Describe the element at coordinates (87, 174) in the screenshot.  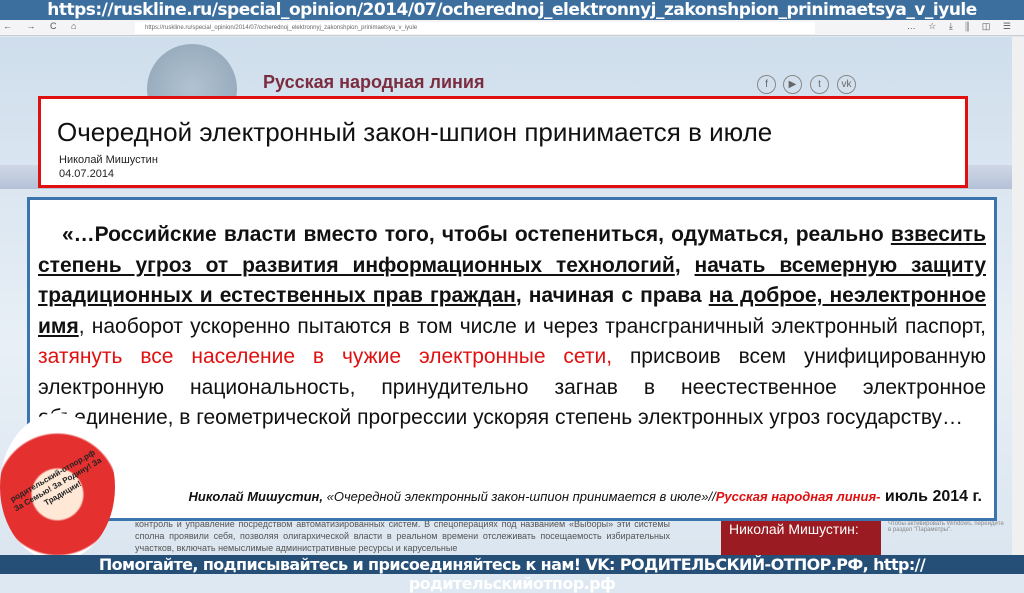
I see `article-date: 04.07.2014` at that location.